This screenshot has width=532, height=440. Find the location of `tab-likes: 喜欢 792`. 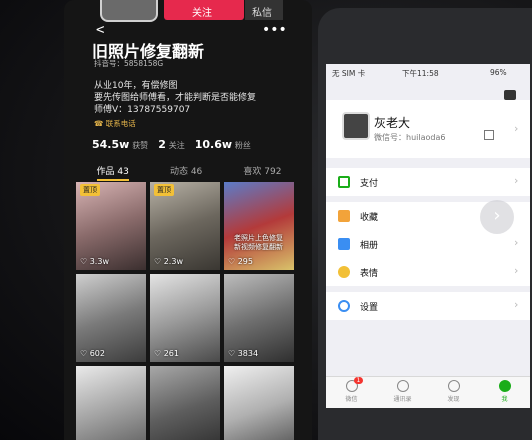

tab-likes: 喜欢 792 is located at coordinates (262, 172).